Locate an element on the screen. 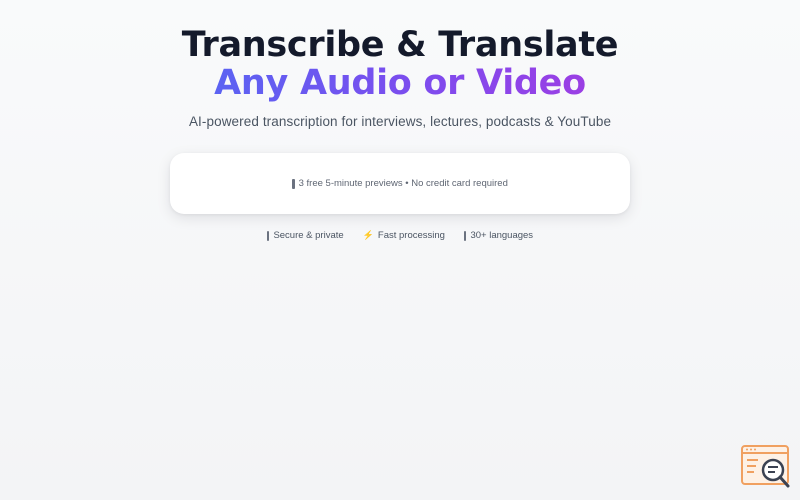 The width and height of the screenshot is (800, 500). feature-secure: Secure & private is located at coordinates (305, 235).